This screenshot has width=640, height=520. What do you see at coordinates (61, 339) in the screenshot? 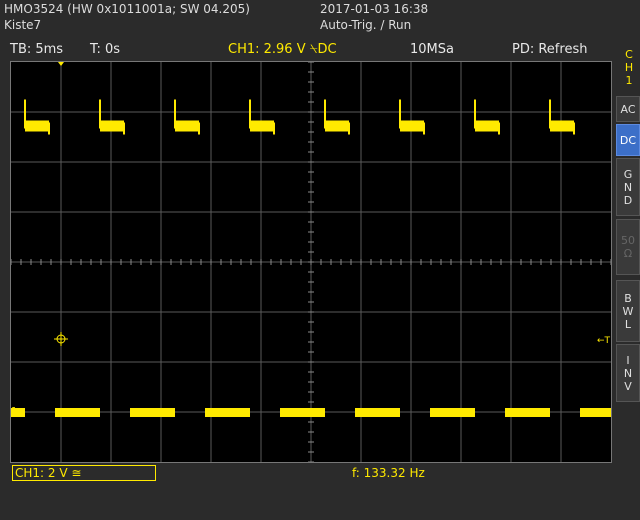
I see `cursor-crosshair-icon` at bounding box center [61, 339].